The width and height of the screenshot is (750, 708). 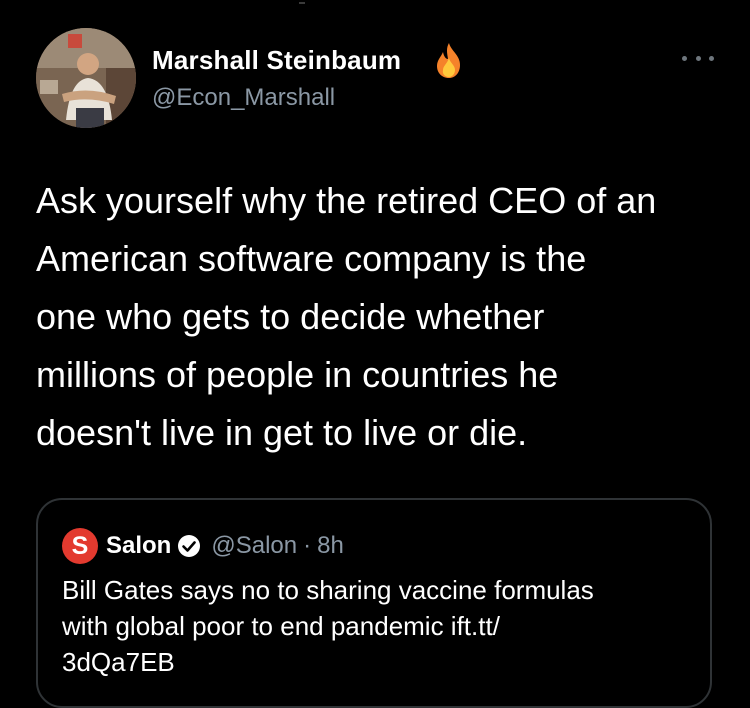 I want to click on quoted-timestamp: 8h, so click(x=330, y=546).